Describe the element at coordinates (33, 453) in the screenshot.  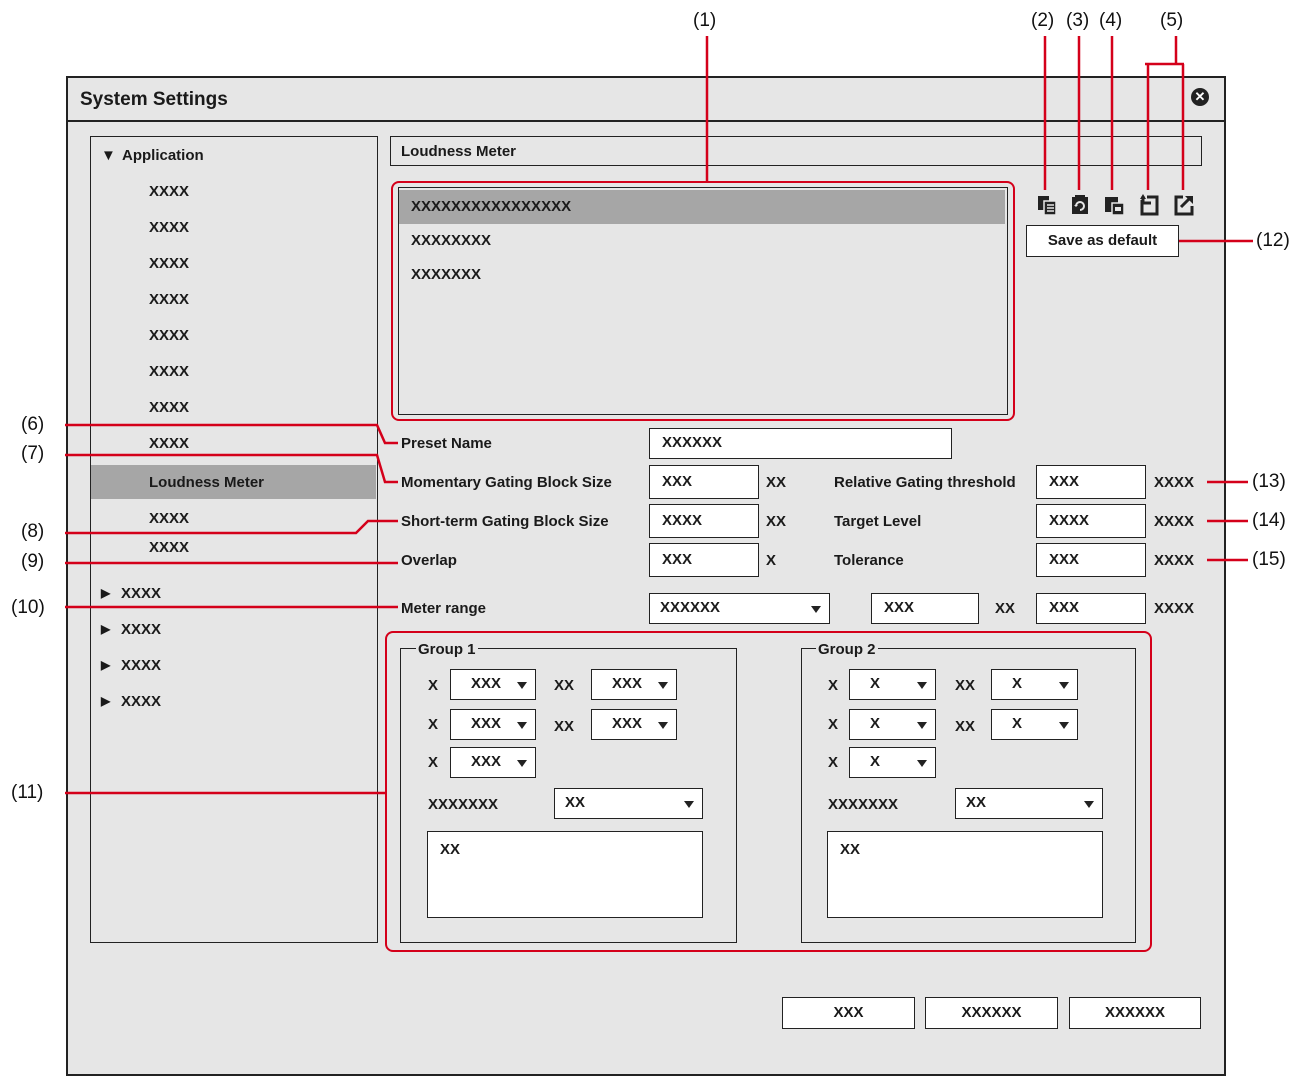
I see `callout-7: (7)` at that location.